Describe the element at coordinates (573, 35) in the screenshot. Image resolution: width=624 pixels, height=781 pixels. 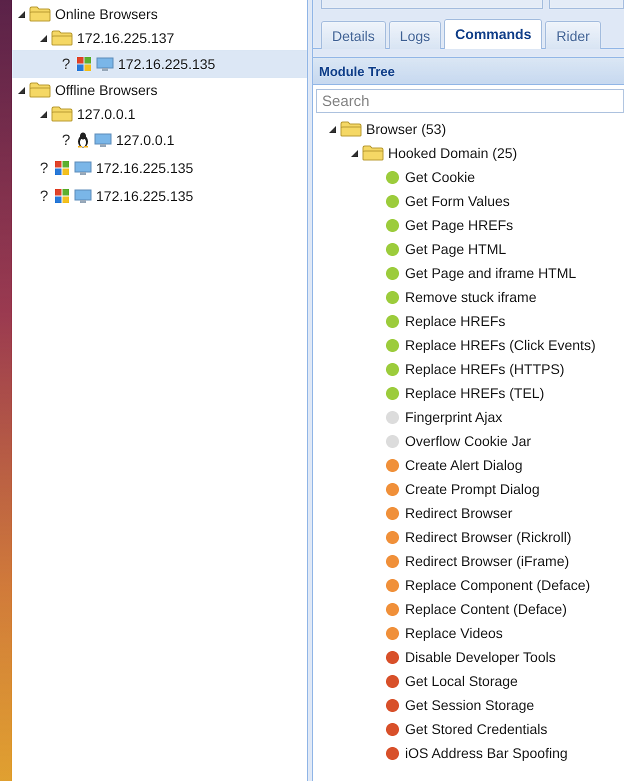
I see `tab: Rider` at that location.